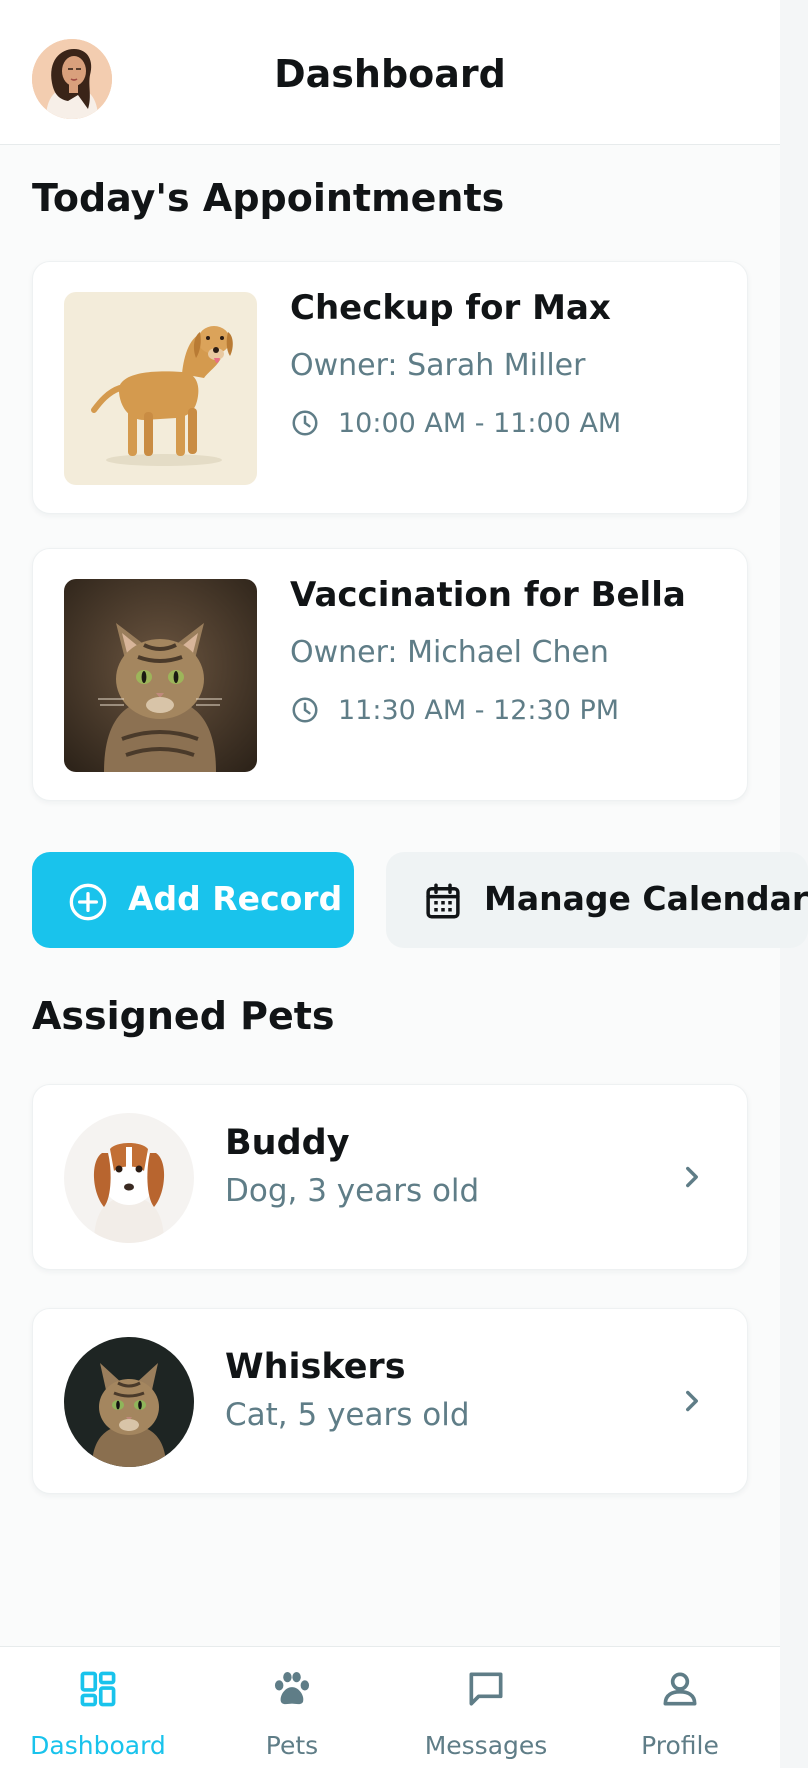 The image size is (808, 1768). I want to click on appointment-time-row: 10:00 AM - 11:00 AM, so click(455, 423).